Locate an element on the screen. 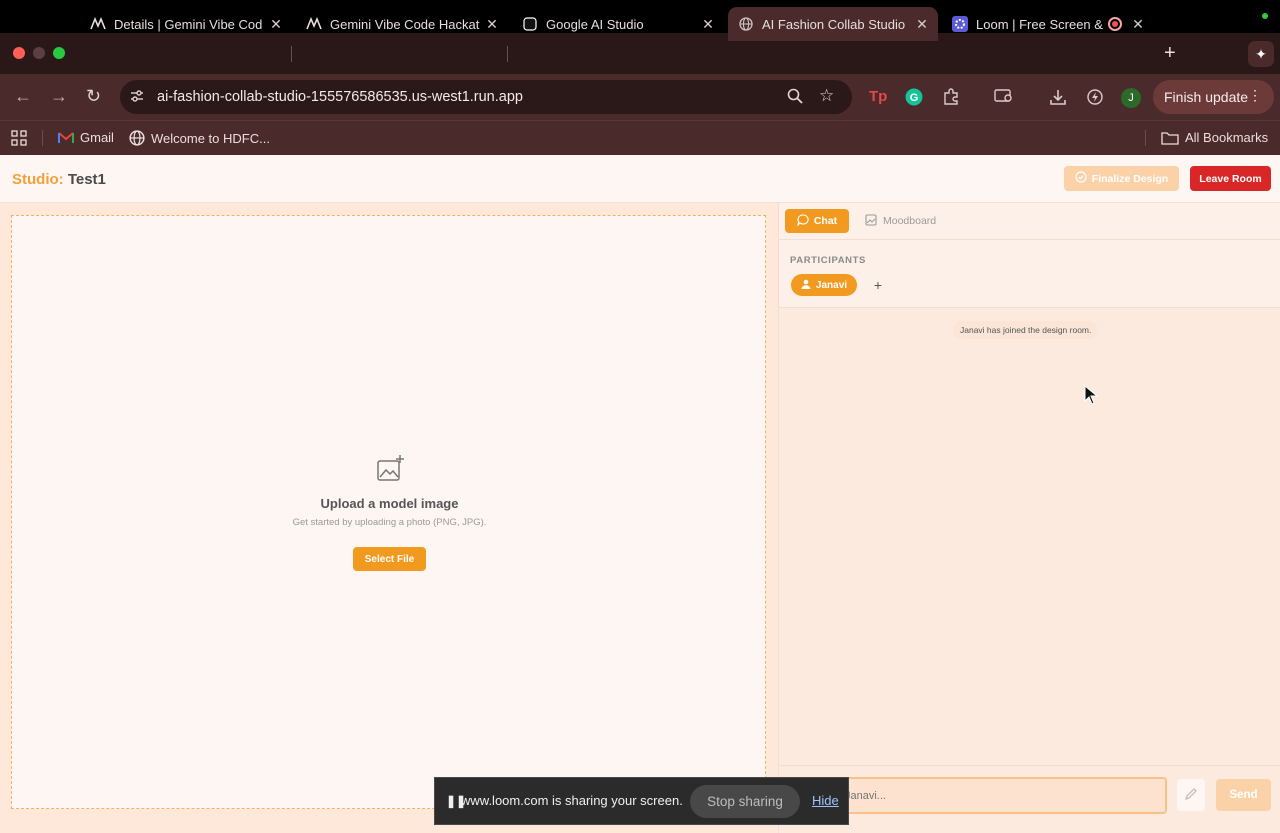 The height and width of the screenshot is (833, 1280). folder-icon is located at coordinates (1170, 138).